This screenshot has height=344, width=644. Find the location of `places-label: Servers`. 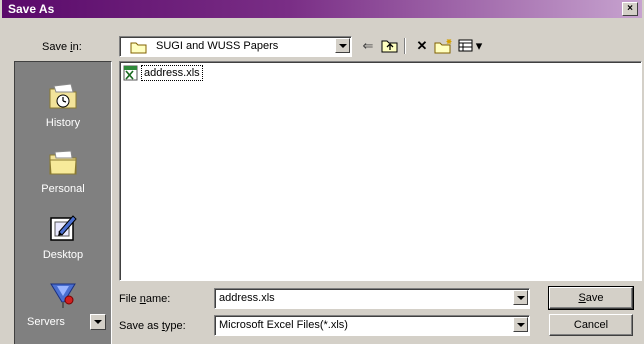

places-label: Servers is located at coordinates (46, 322).